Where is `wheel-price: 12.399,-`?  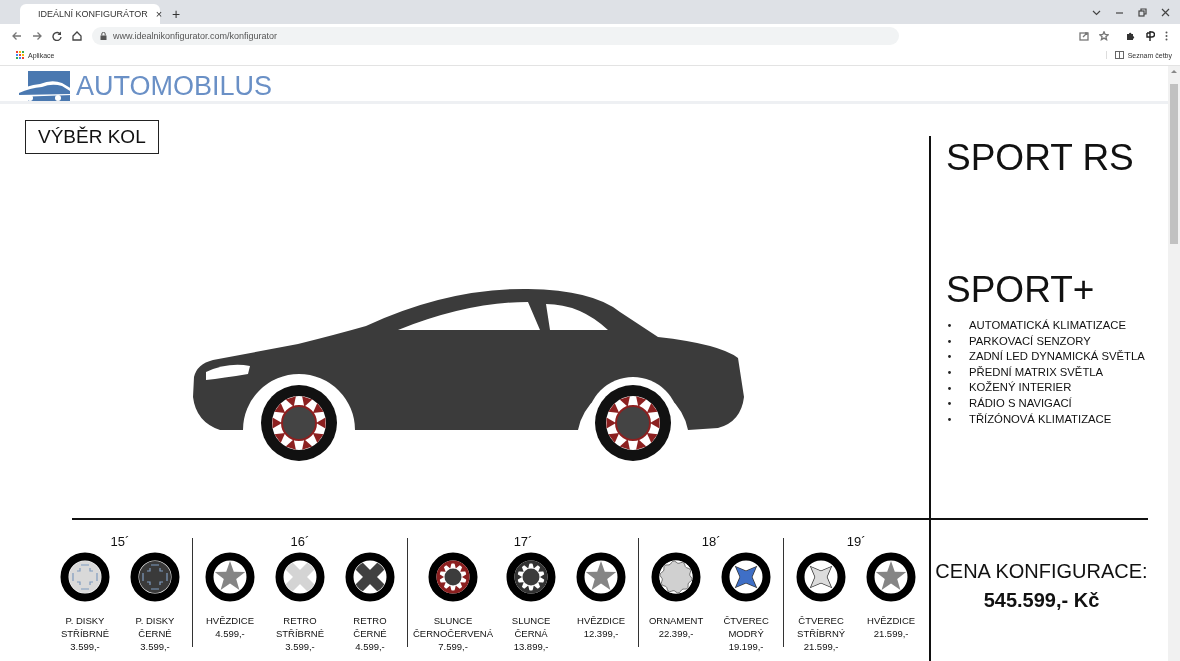 wheel-price: 12.399,- is located at coordinates (601, 633).